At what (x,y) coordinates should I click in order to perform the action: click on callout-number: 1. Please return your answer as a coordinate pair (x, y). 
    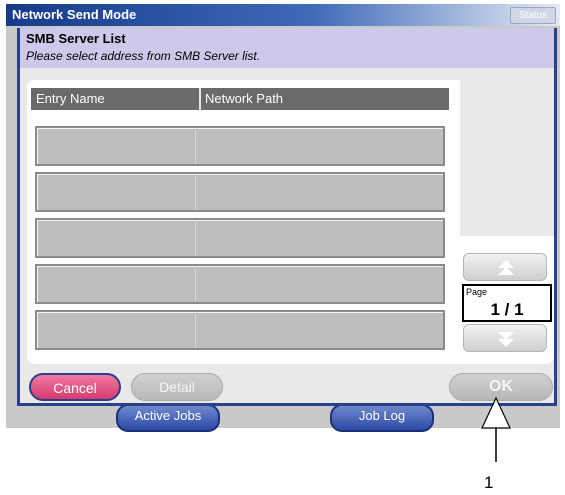
    Looking at the image, I should click on (489, 482).